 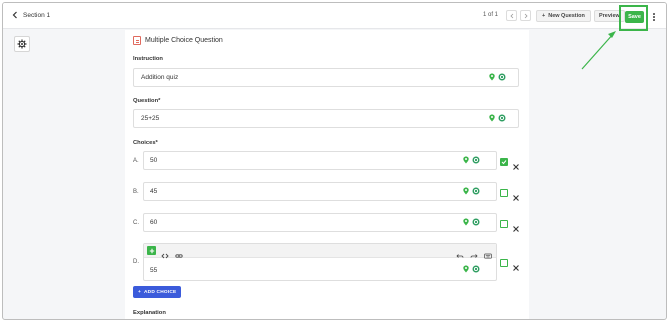 I want to click on choice-letter: C., so click(x=136, y=223).